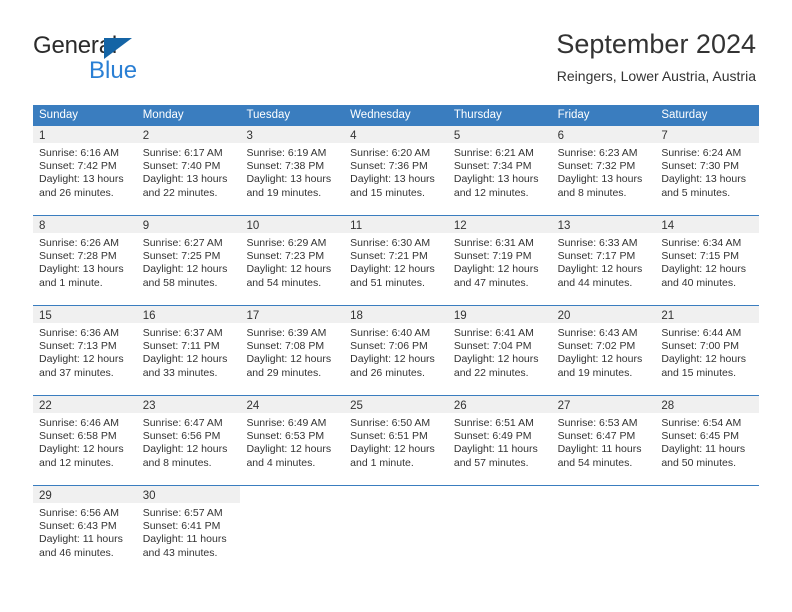 Image resolution: width=792 pixels, height=612 pixels. Describe the element at coordinates (285, 436) in the screenshot. I see `sunset-text: Sunset: 6:53 PM` at that location.